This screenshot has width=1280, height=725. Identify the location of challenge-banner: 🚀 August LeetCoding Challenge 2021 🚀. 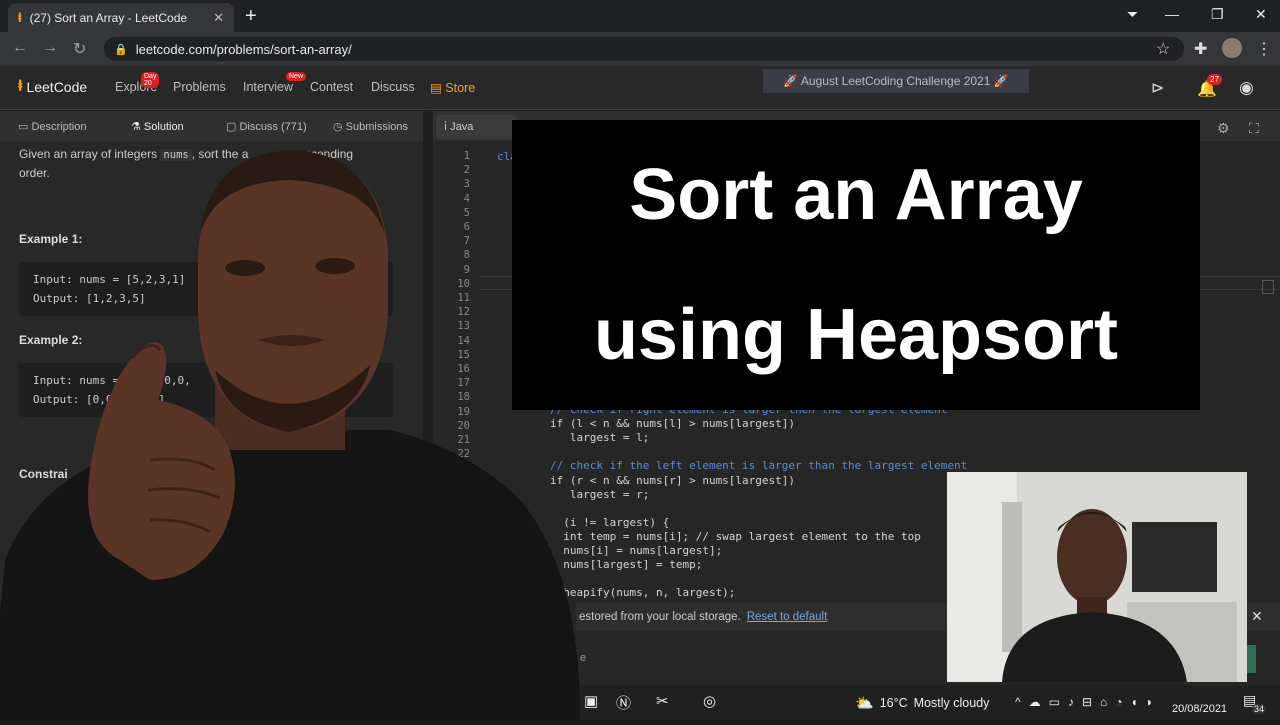
(896, 81).